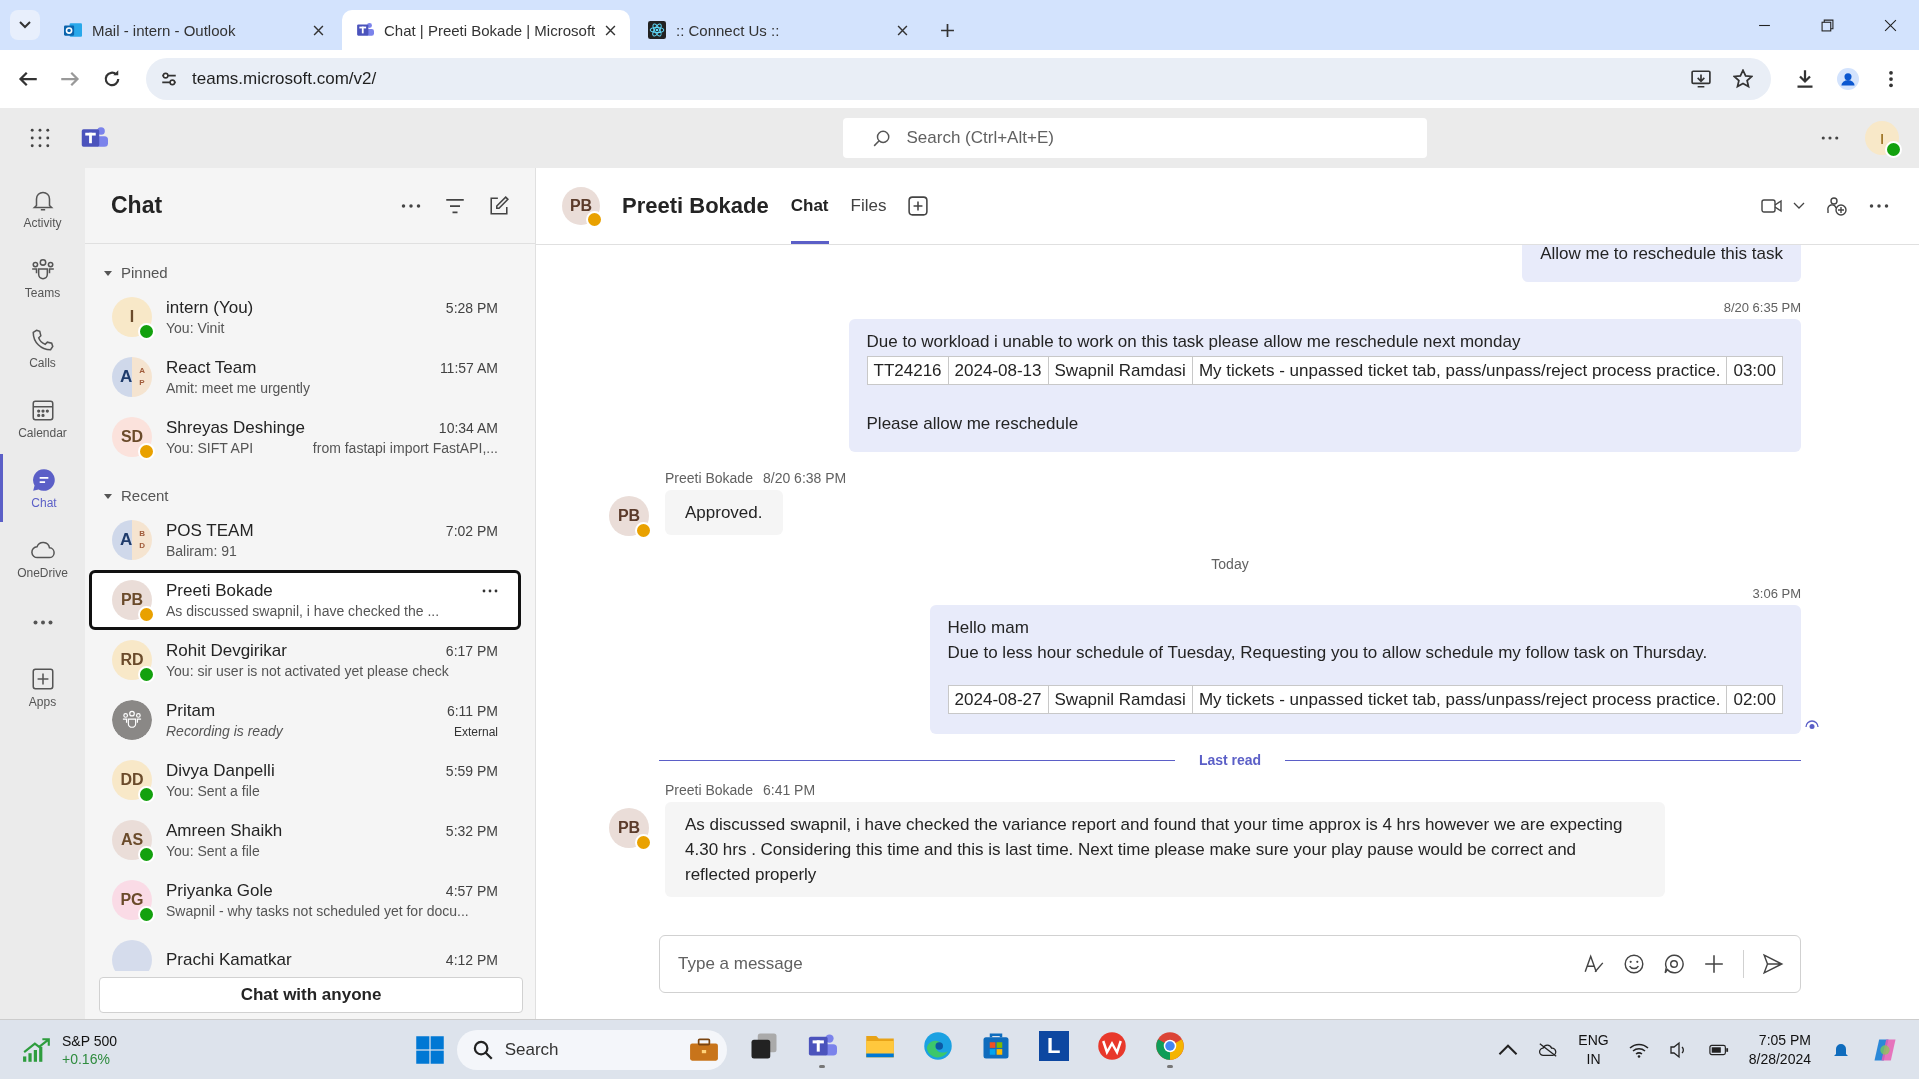 The width and height of the screenshot is (1919, 1079). I want to click on sender-name: Preeti Bokade, so click(709, 790).